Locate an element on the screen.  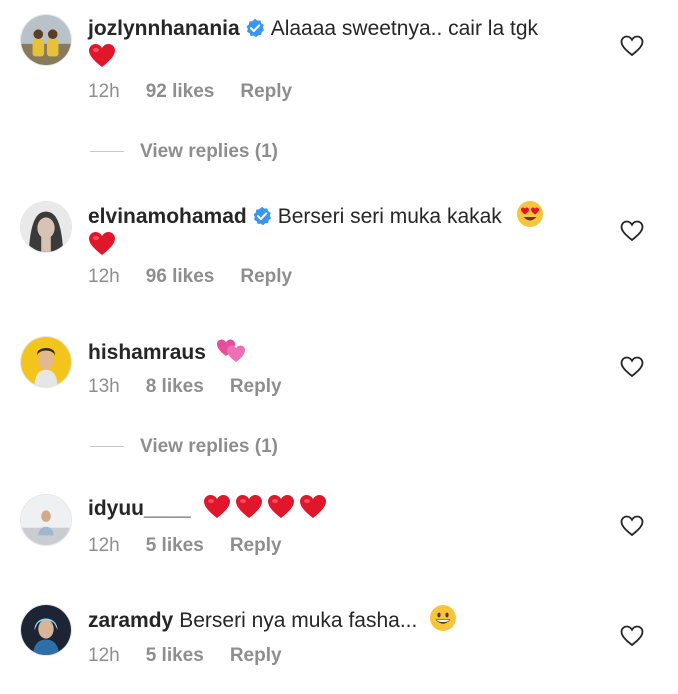
username: hishamraus is located at coordinates (147, 352).